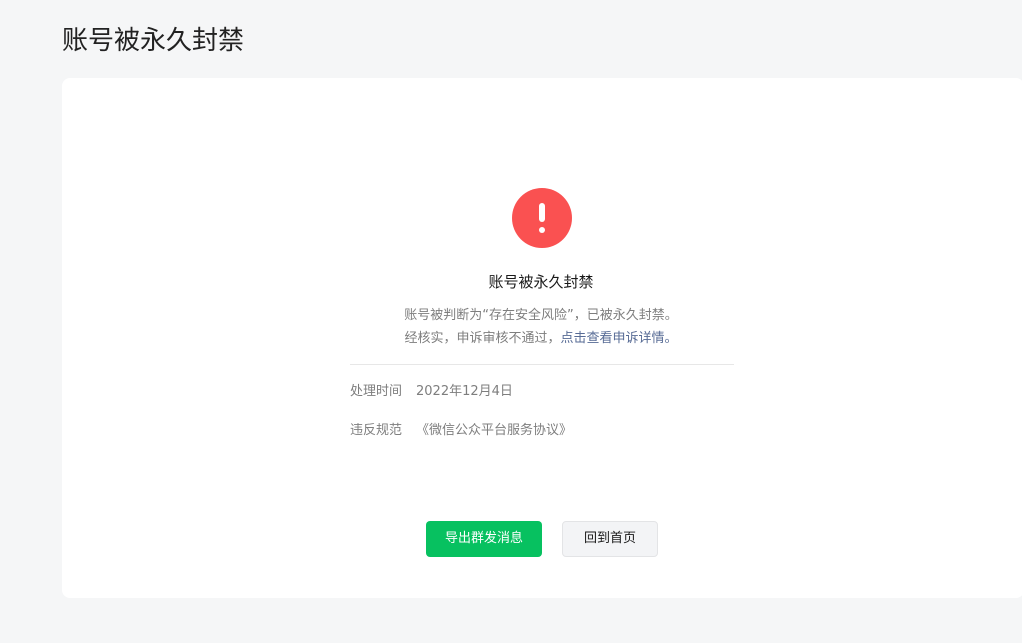 The image size is (1022, 643). I want to click on exclamation-circle-icon, so click(542, 218).